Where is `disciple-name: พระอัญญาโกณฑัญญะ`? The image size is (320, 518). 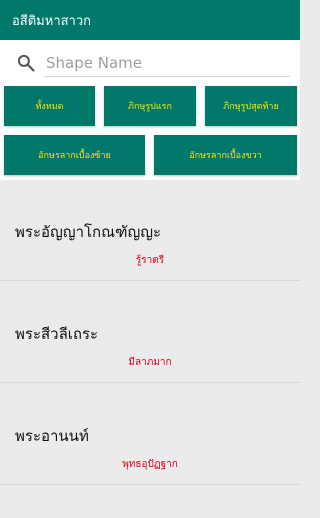
disciple-name: พระอัญญาโกณฑัญญะ is located at coordinates (88, 232).